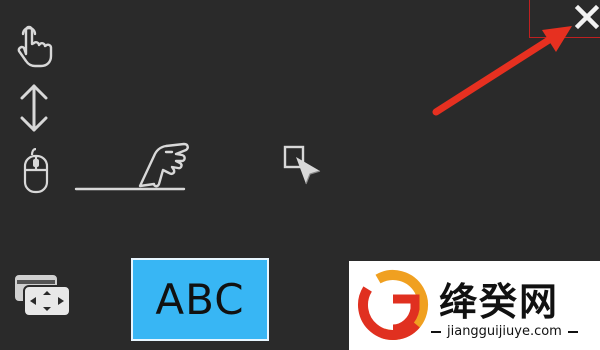 Image resolution: width=600 pixels, height=350 pixels. I want to click on keyboard-abc-button: ABC, so click(200, 299).